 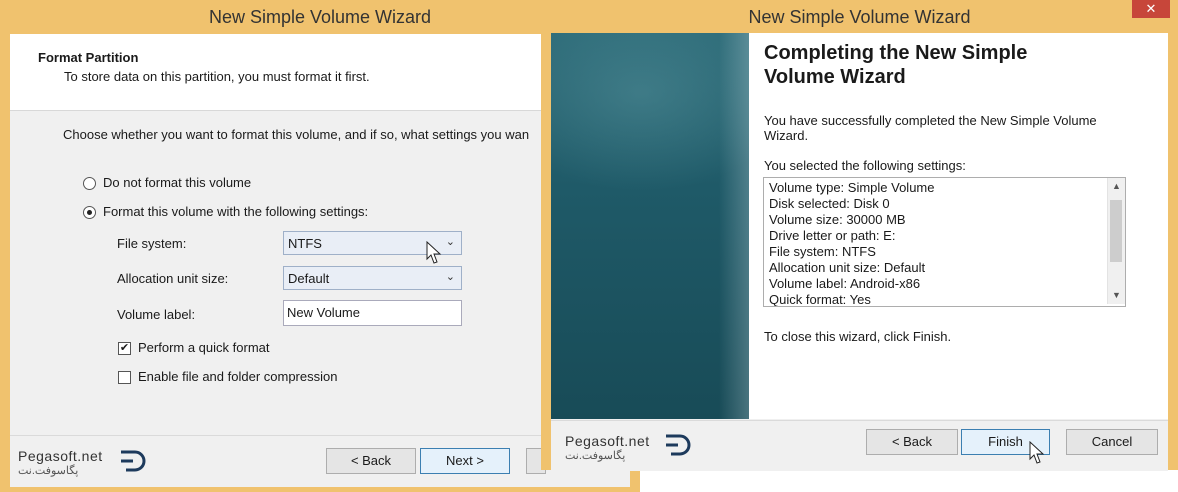 What do you see at coordinates (820, 299) in the screenshot?
I see `list-item: Quick format: Yes` at bounding box center [820, 299].